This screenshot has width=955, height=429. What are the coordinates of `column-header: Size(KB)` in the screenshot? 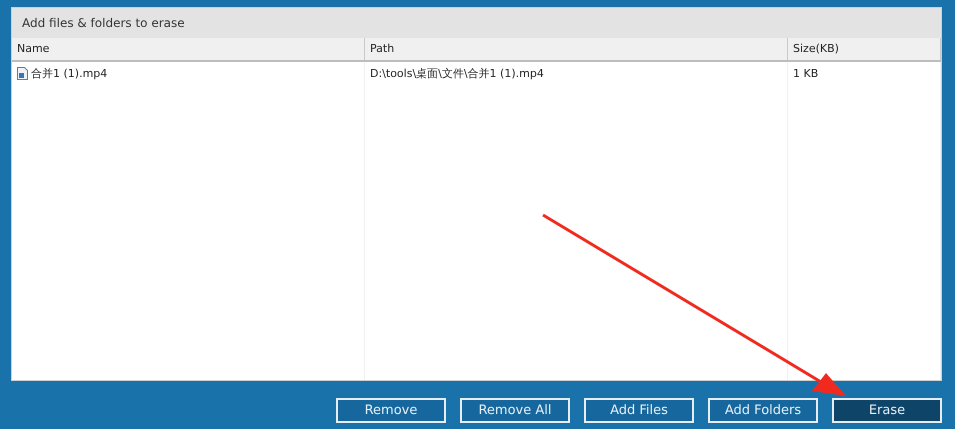 It's located at (864, 49).